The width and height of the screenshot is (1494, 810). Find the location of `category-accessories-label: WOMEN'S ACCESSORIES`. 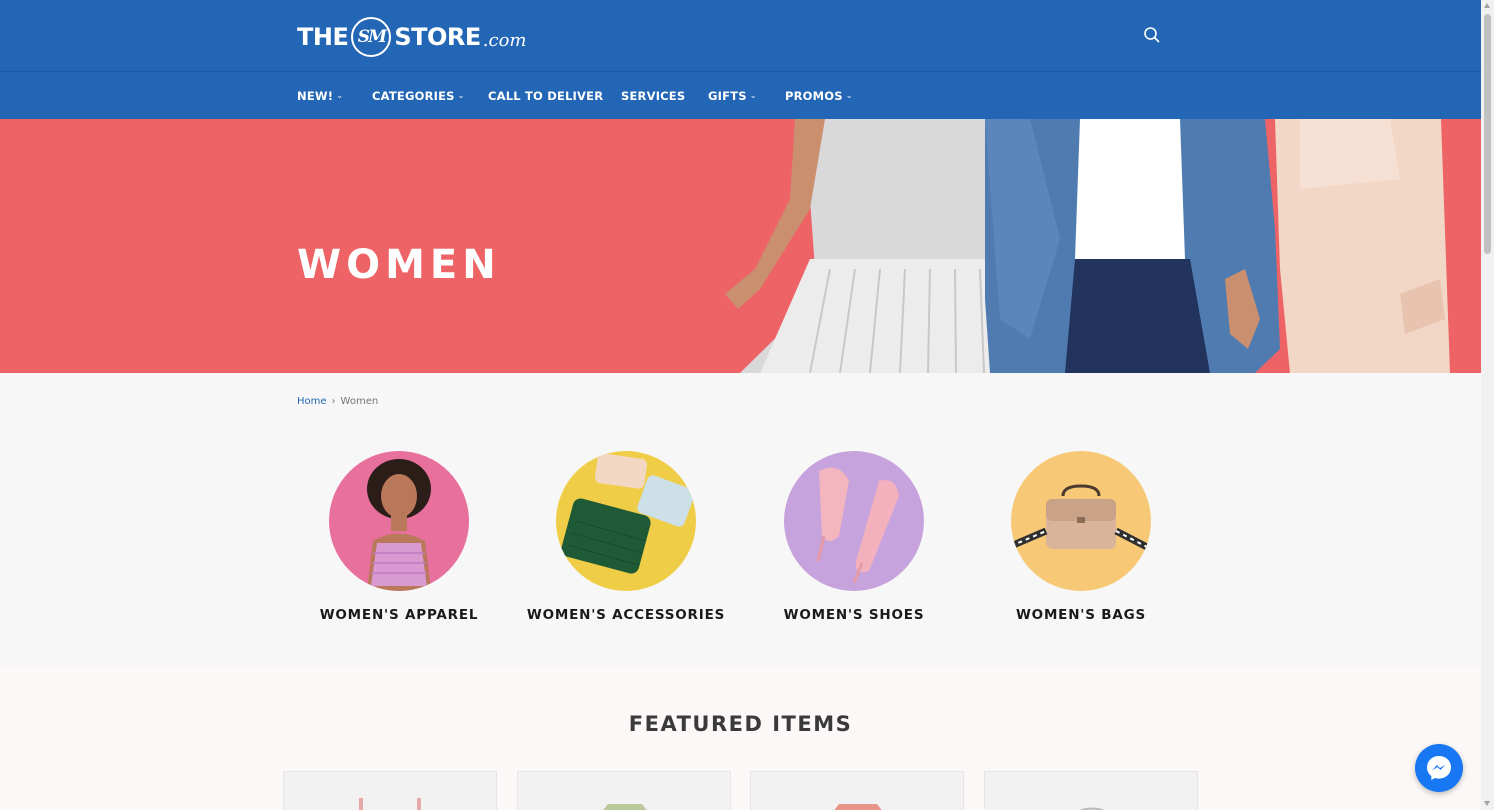

category-accessories-label: WOMEN'S ACCESSORIES is located at coordinates (626, 615).